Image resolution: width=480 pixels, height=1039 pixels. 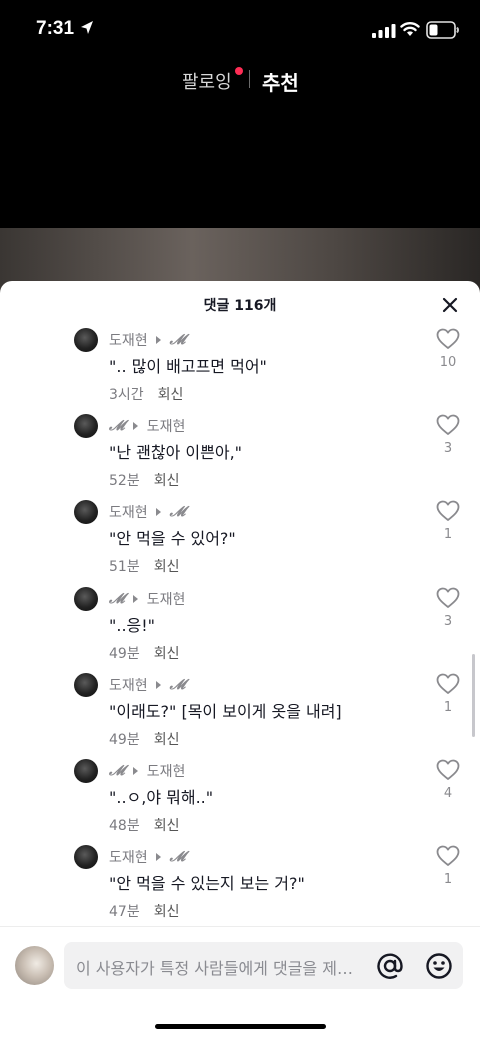 What do you see at coordinates (249, 79) in the screenshot?
I see `nav-divider` at bounding box center [249, 79].